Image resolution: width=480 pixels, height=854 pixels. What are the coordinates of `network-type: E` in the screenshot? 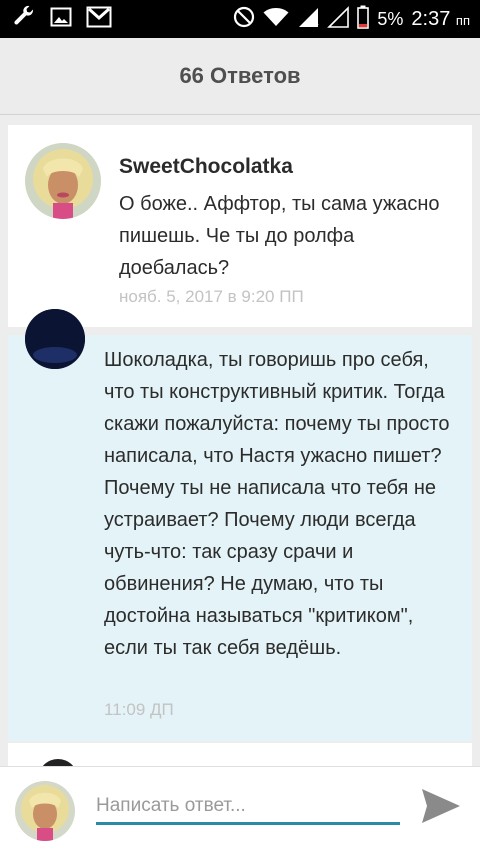 It's located at (315, 21).